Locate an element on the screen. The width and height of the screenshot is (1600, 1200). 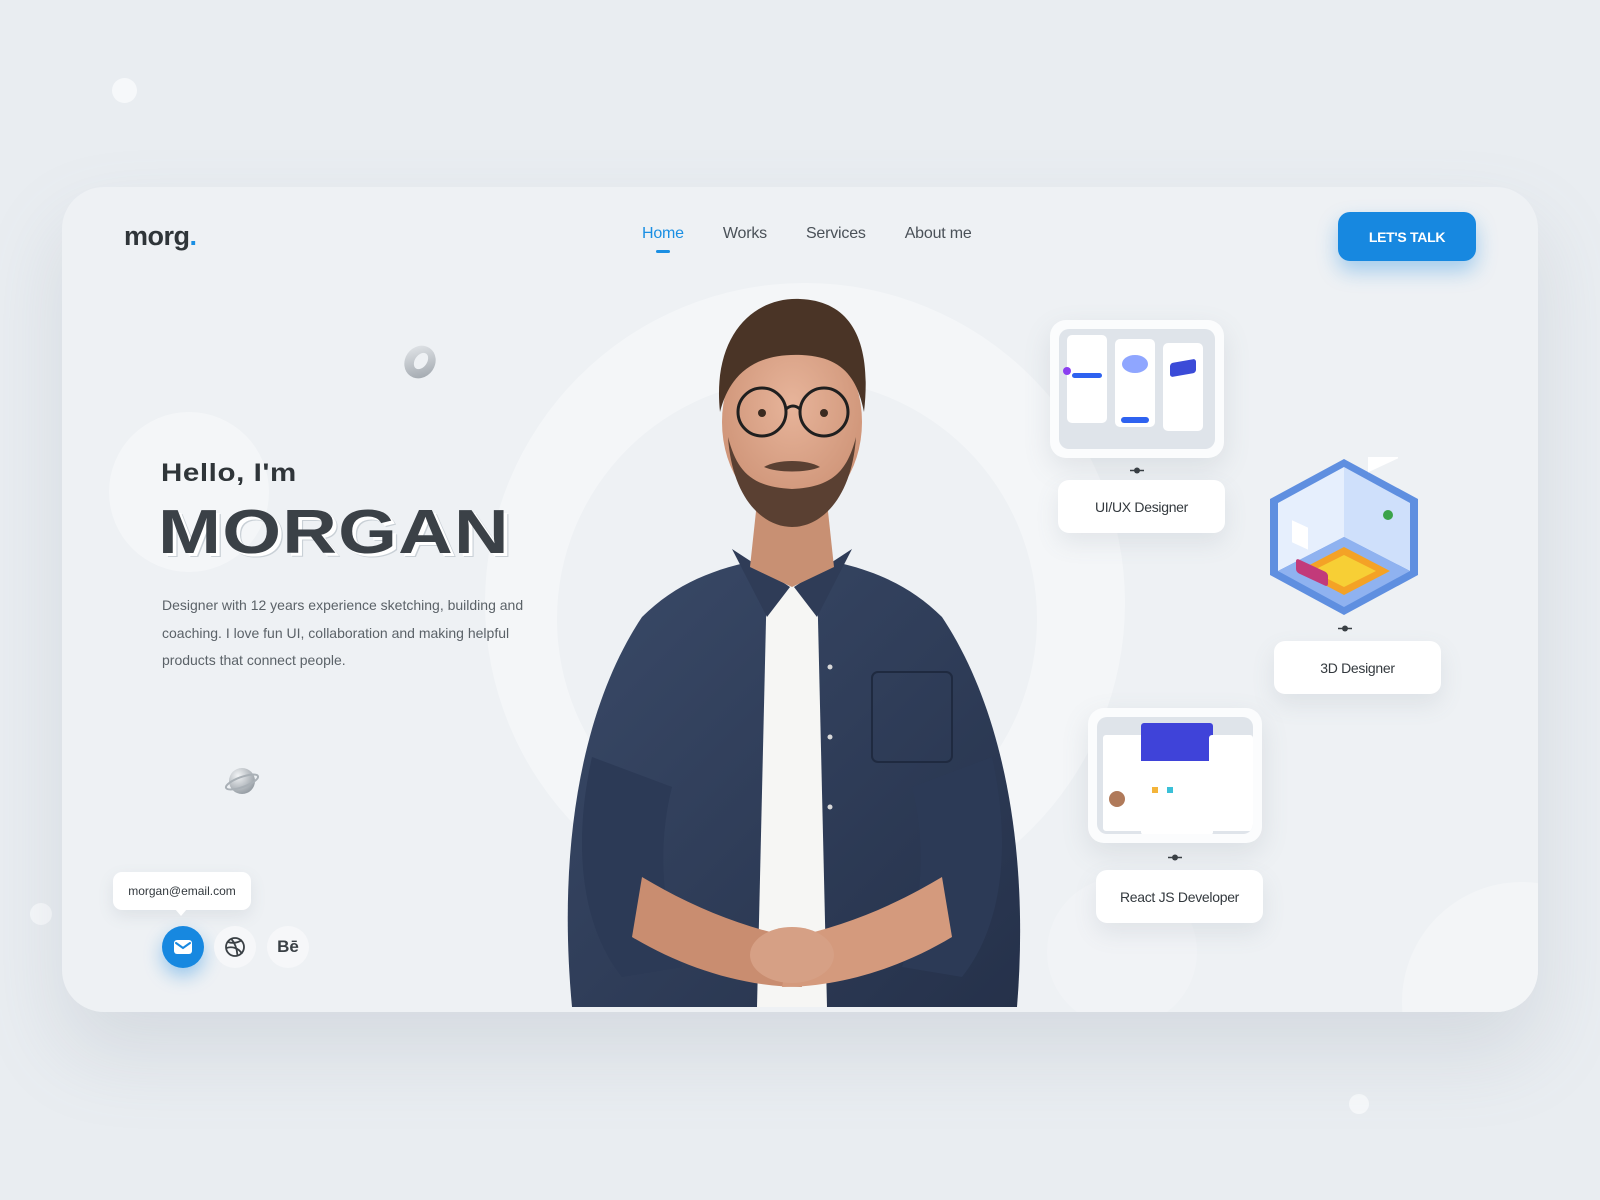
hero-name: MORGAN is located at coordinates (334, 532).